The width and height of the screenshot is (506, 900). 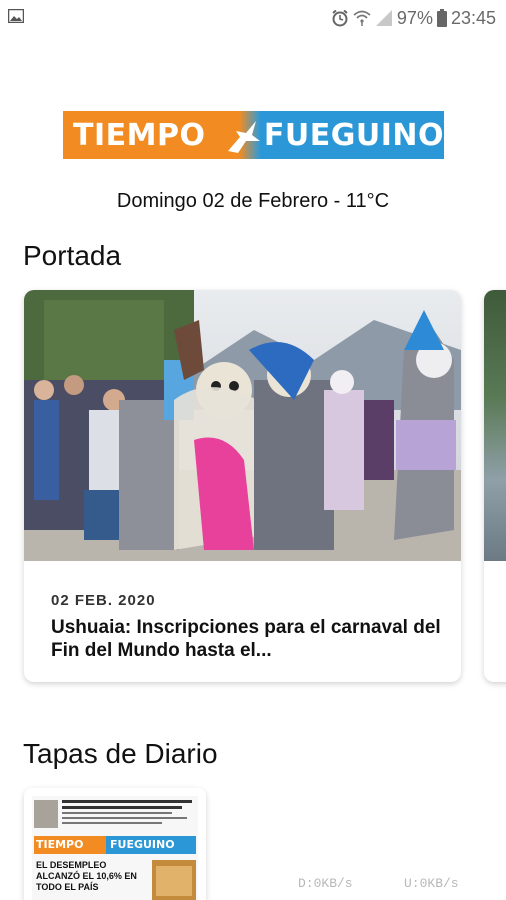 I want to click on status-icons: 97% 23:45, so click(x=413, y=18).